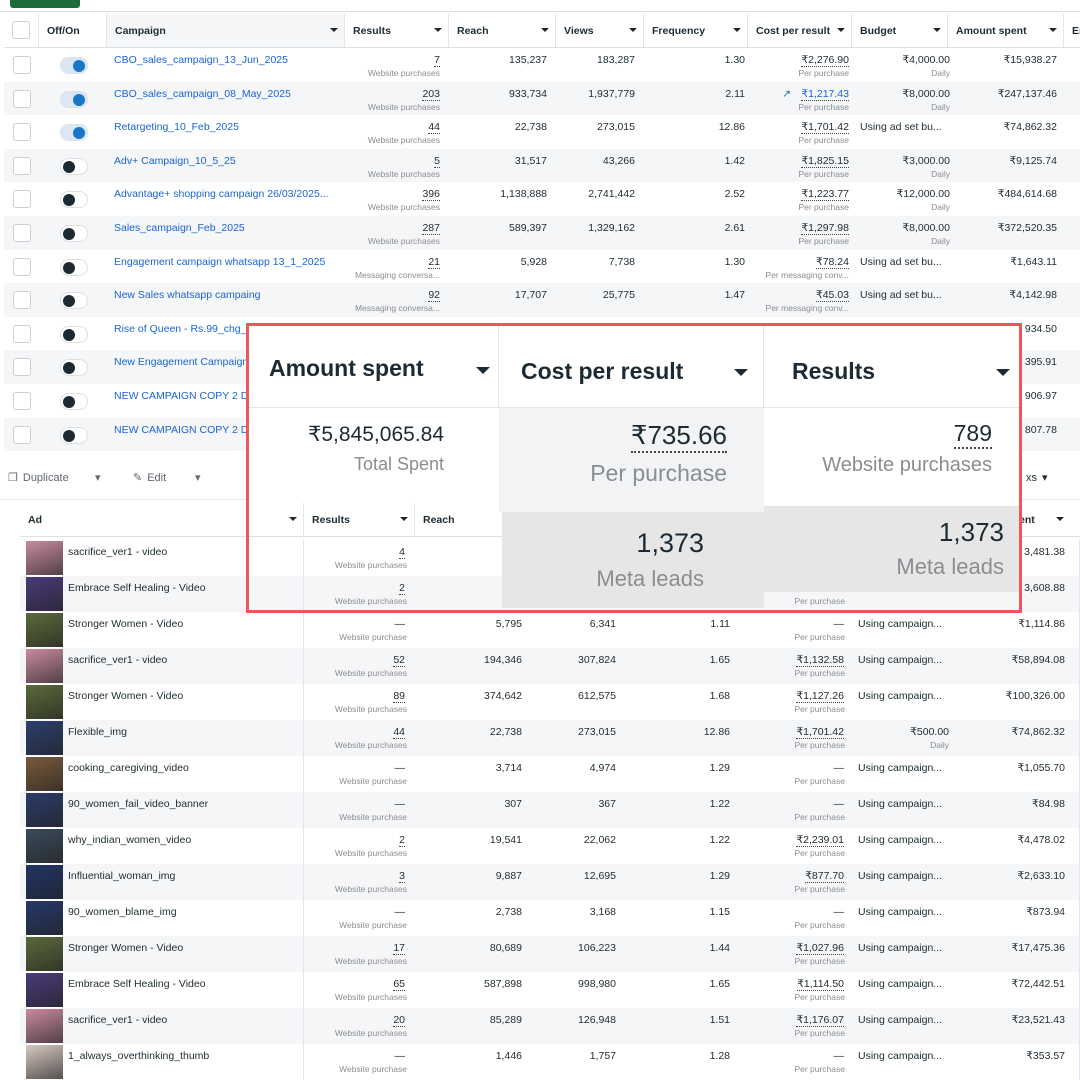 The image size is (1080, 1080). What do you see at coordinates (228, 60) in the screenshot?
I see `campaign-name-link: CBO_sales_campaign_13_Jun_2025` at bounding box center [228, 60].